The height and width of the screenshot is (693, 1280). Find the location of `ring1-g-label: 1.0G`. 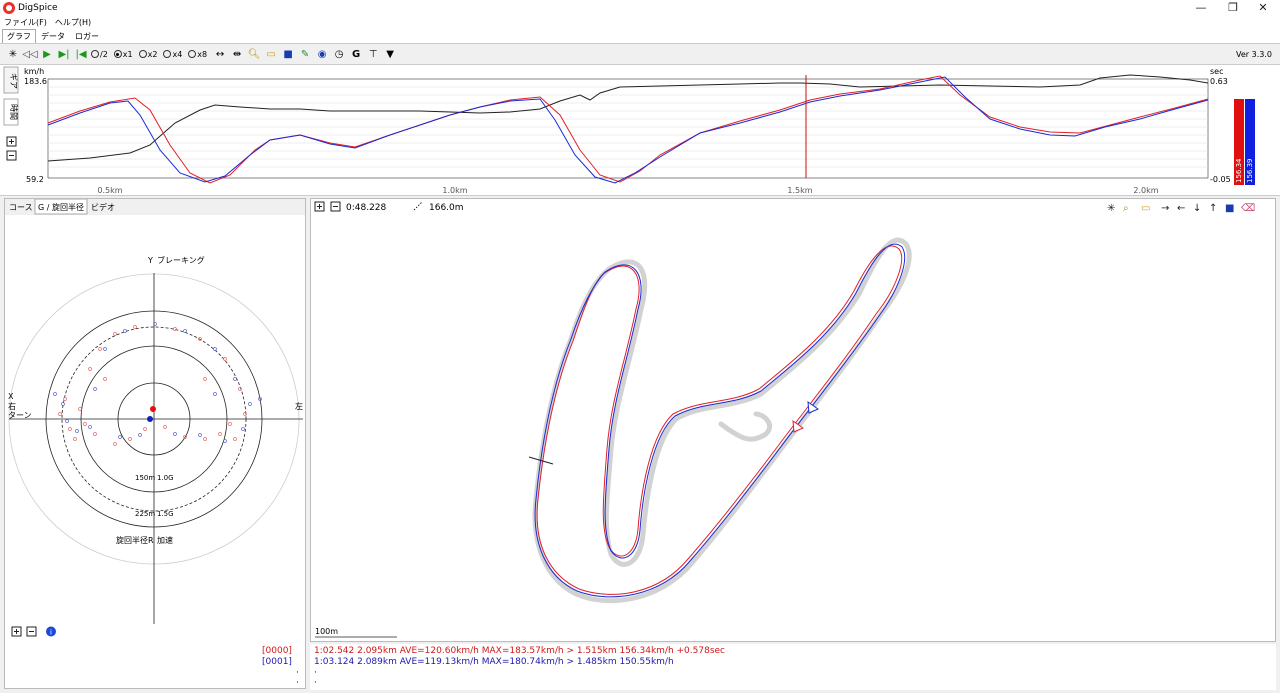

ring1-g-label: 1.0G is located at coordinates (165, 478).